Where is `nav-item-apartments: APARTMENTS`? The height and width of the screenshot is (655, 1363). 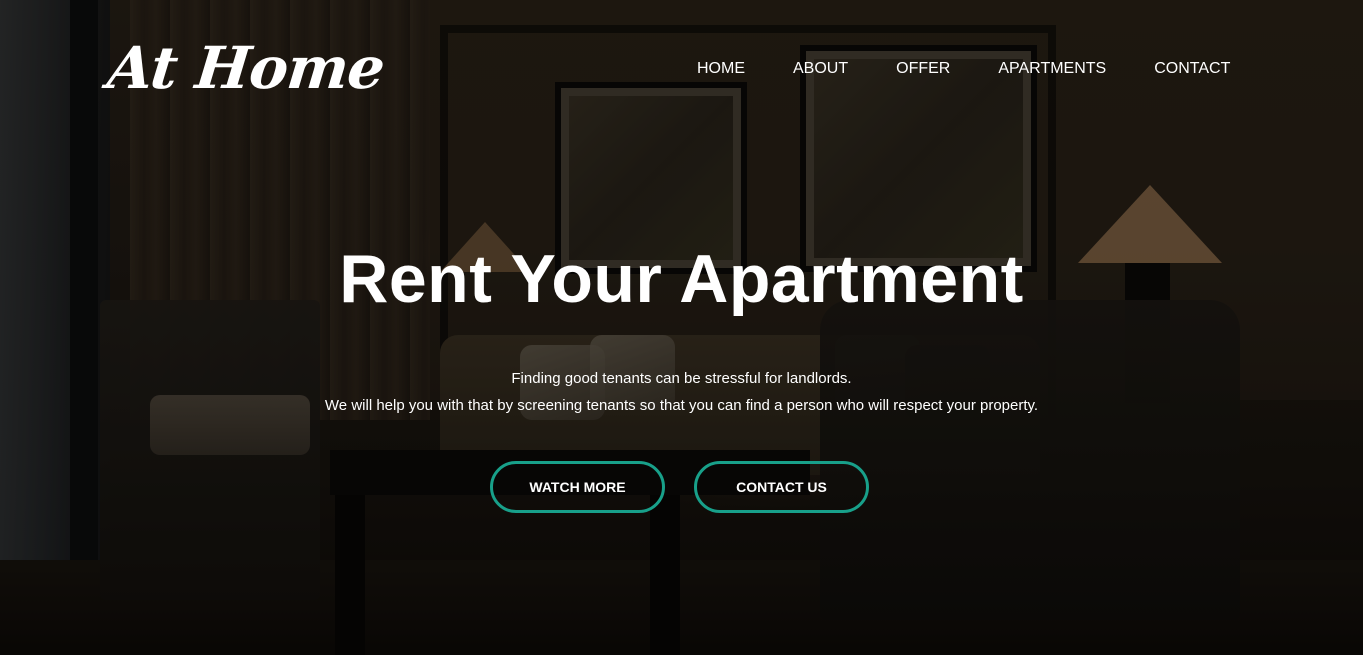 nav-item-apartments: APARTMENTS is located at coordinates (1052, 69).